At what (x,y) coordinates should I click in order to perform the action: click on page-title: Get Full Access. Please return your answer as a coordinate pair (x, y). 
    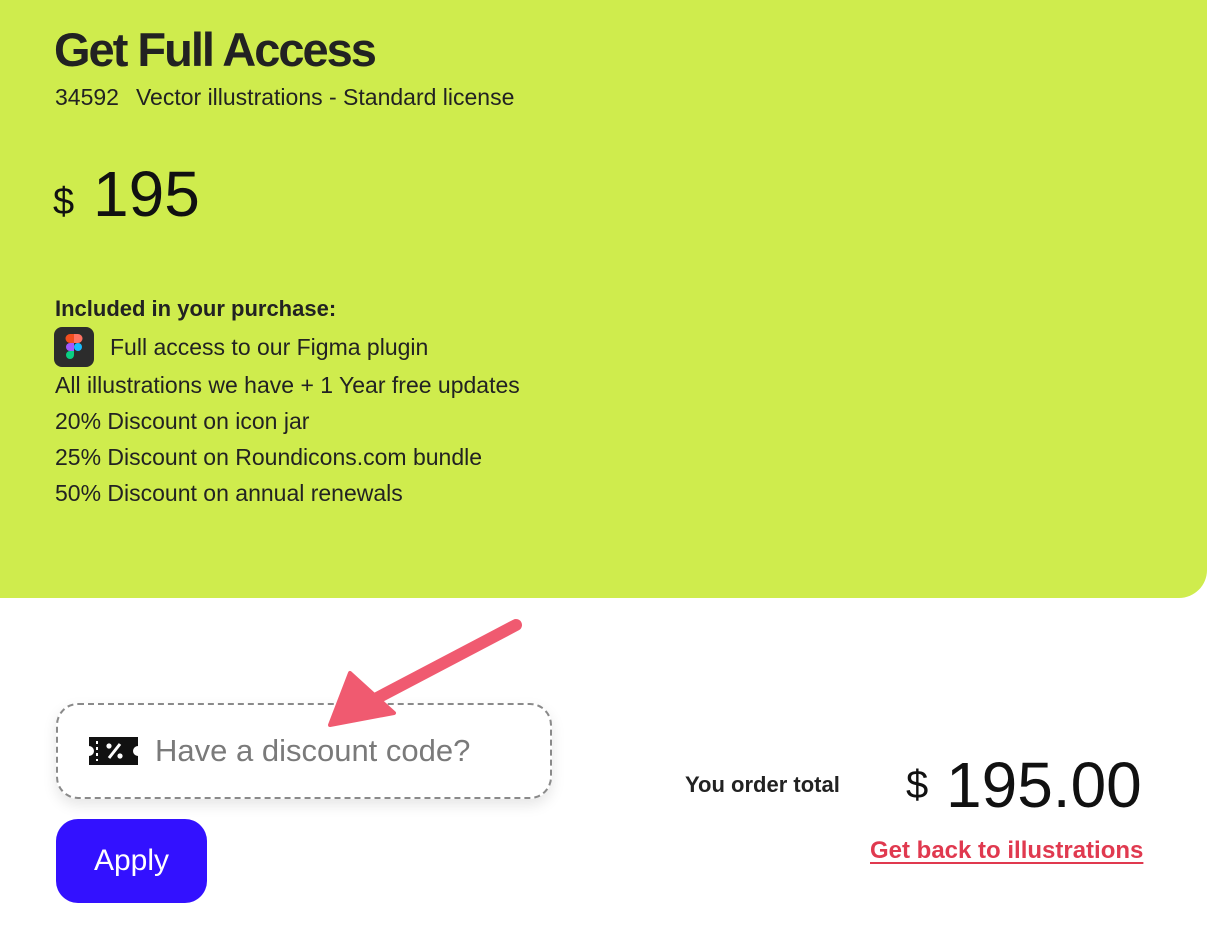
    Looking at the image, I should click on (215, 49).